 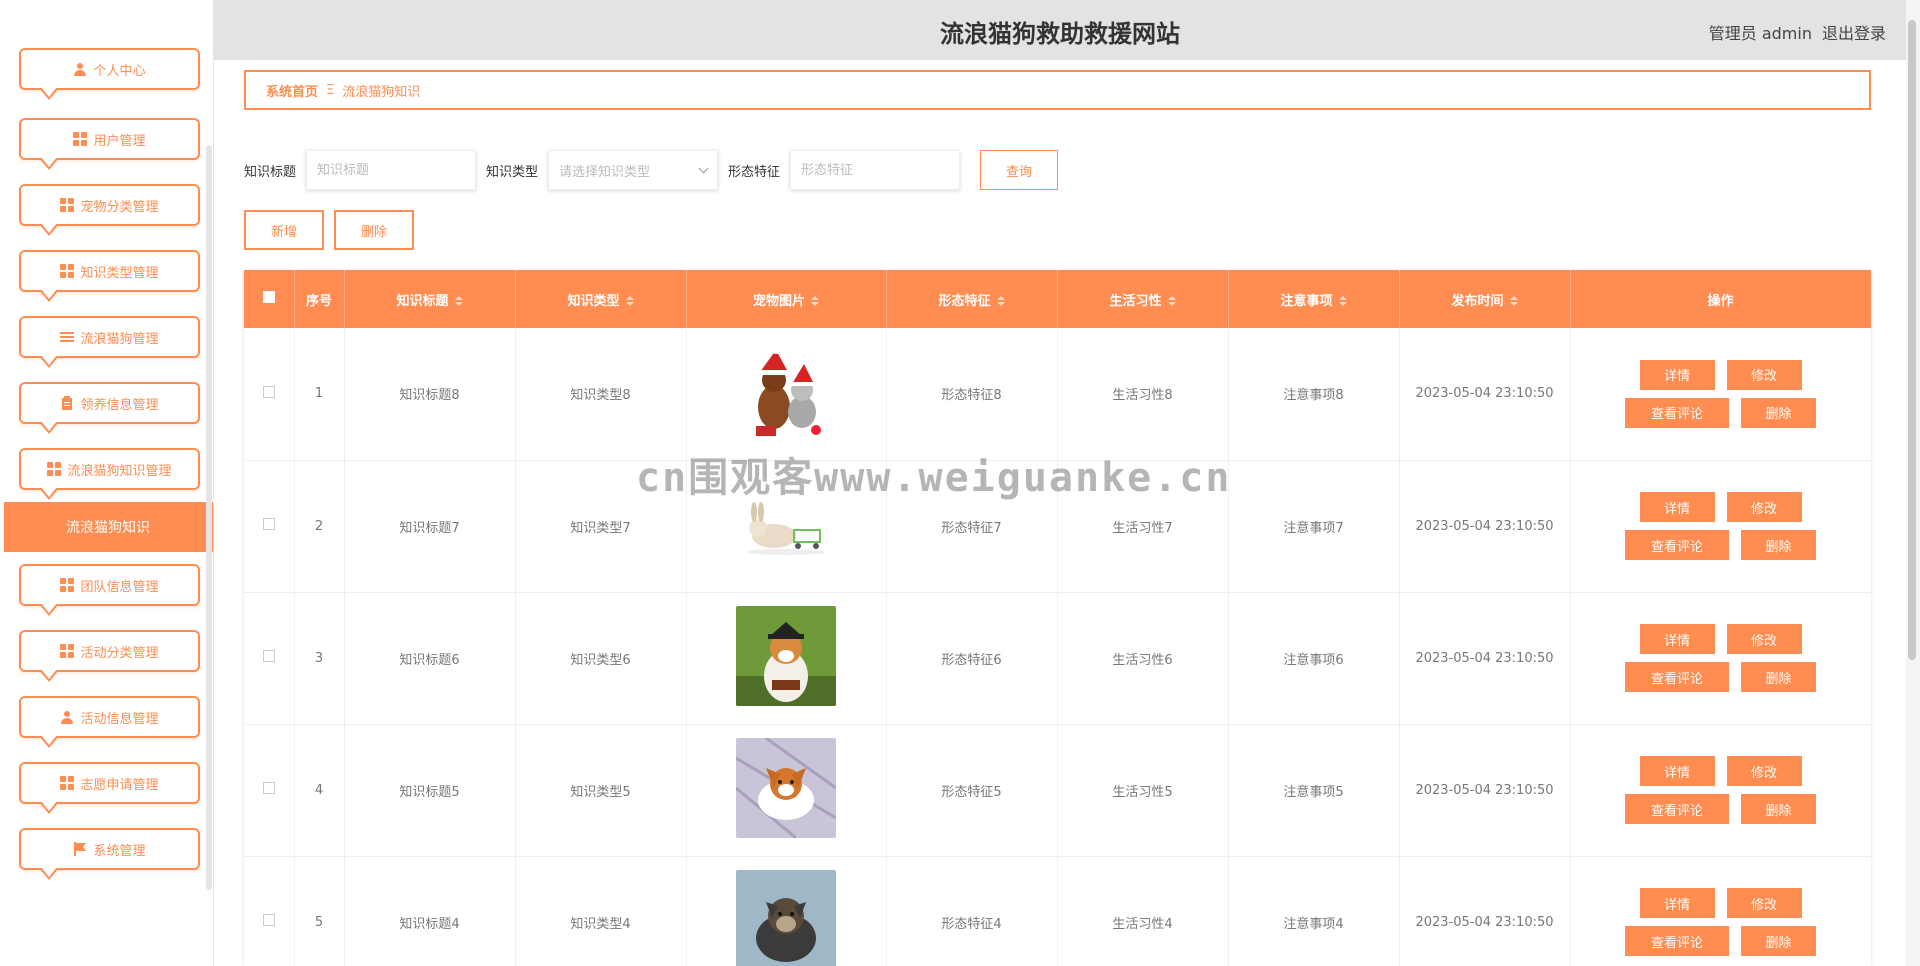 I want to click on sidebar-item-9: 活动信息管理, so click(x=109, y=722).